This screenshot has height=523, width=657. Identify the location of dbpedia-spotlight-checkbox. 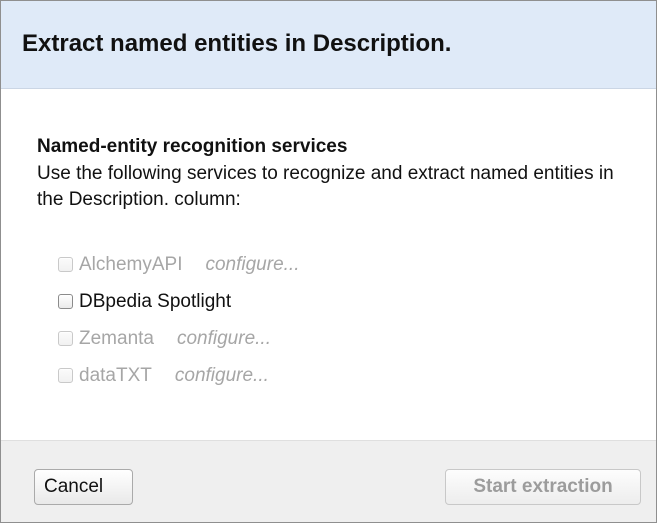
(65, 301).